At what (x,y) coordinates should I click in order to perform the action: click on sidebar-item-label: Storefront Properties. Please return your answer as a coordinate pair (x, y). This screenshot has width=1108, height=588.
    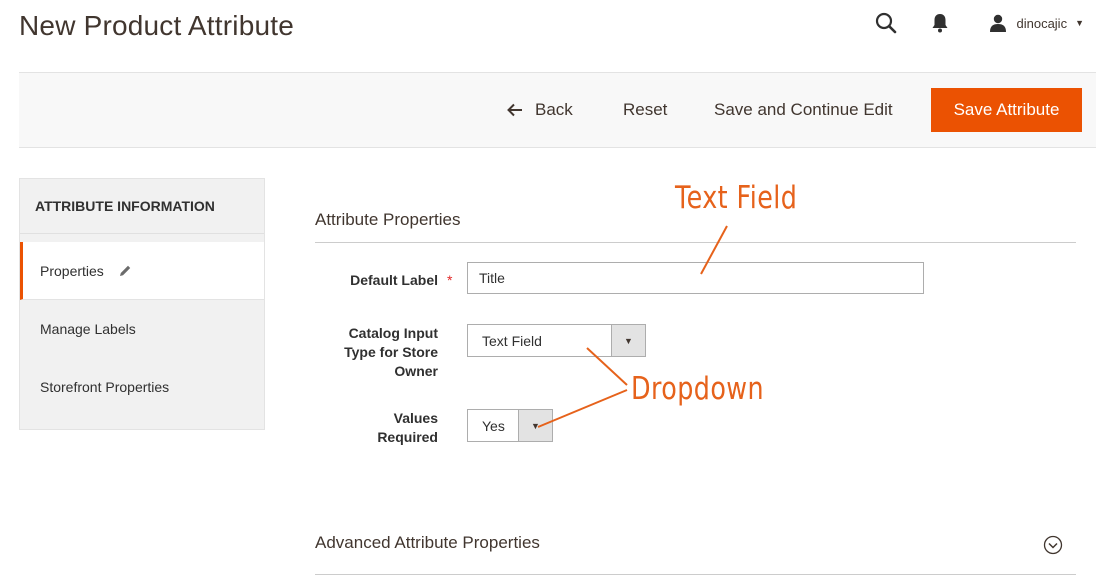
    Looking at the image, I should click on (105, 387).